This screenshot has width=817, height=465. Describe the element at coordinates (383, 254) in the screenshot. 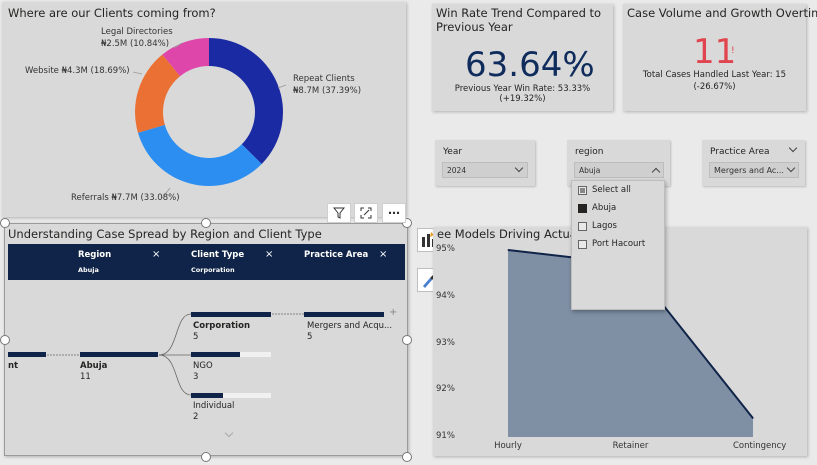

I see `close-practice-level-icon: ×` at that location.